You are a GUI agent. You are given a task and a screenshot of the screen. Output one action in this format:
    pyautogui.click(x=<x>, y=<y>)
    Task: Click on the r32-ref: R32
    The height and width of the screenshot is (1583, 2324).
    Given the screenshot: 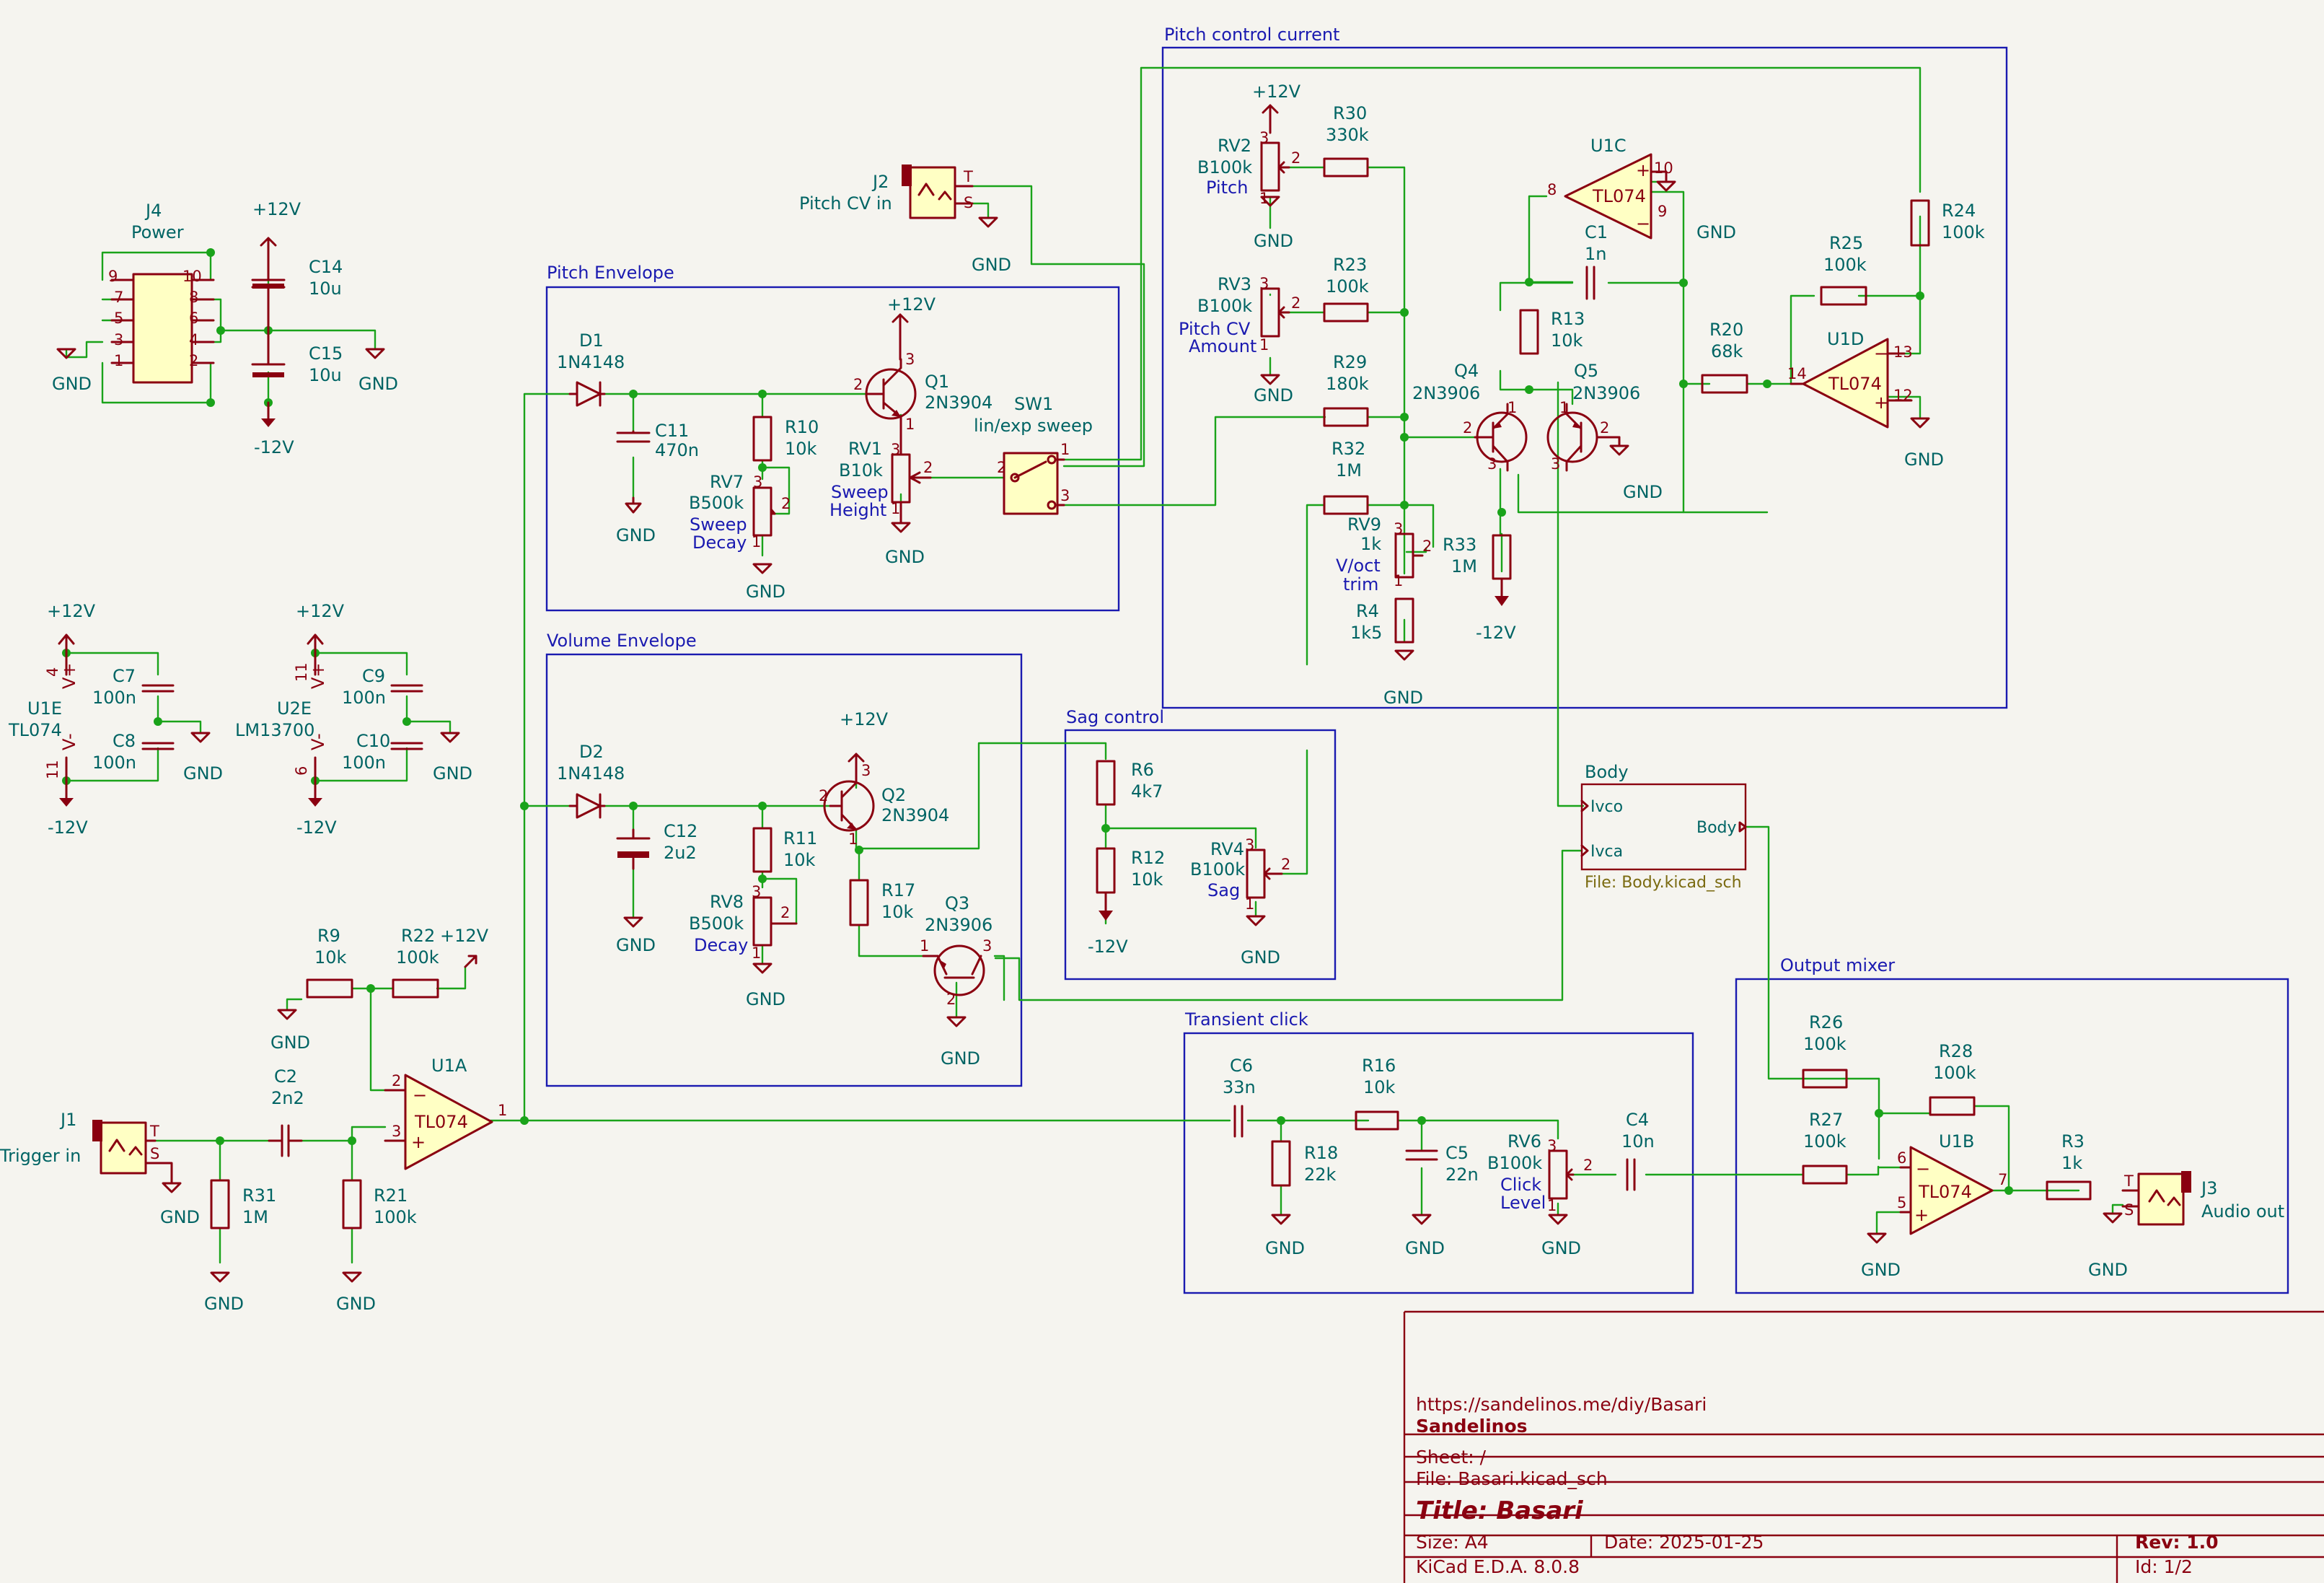 What is the action you would take?
    pyautogui.click(x=1348, y=449)
    